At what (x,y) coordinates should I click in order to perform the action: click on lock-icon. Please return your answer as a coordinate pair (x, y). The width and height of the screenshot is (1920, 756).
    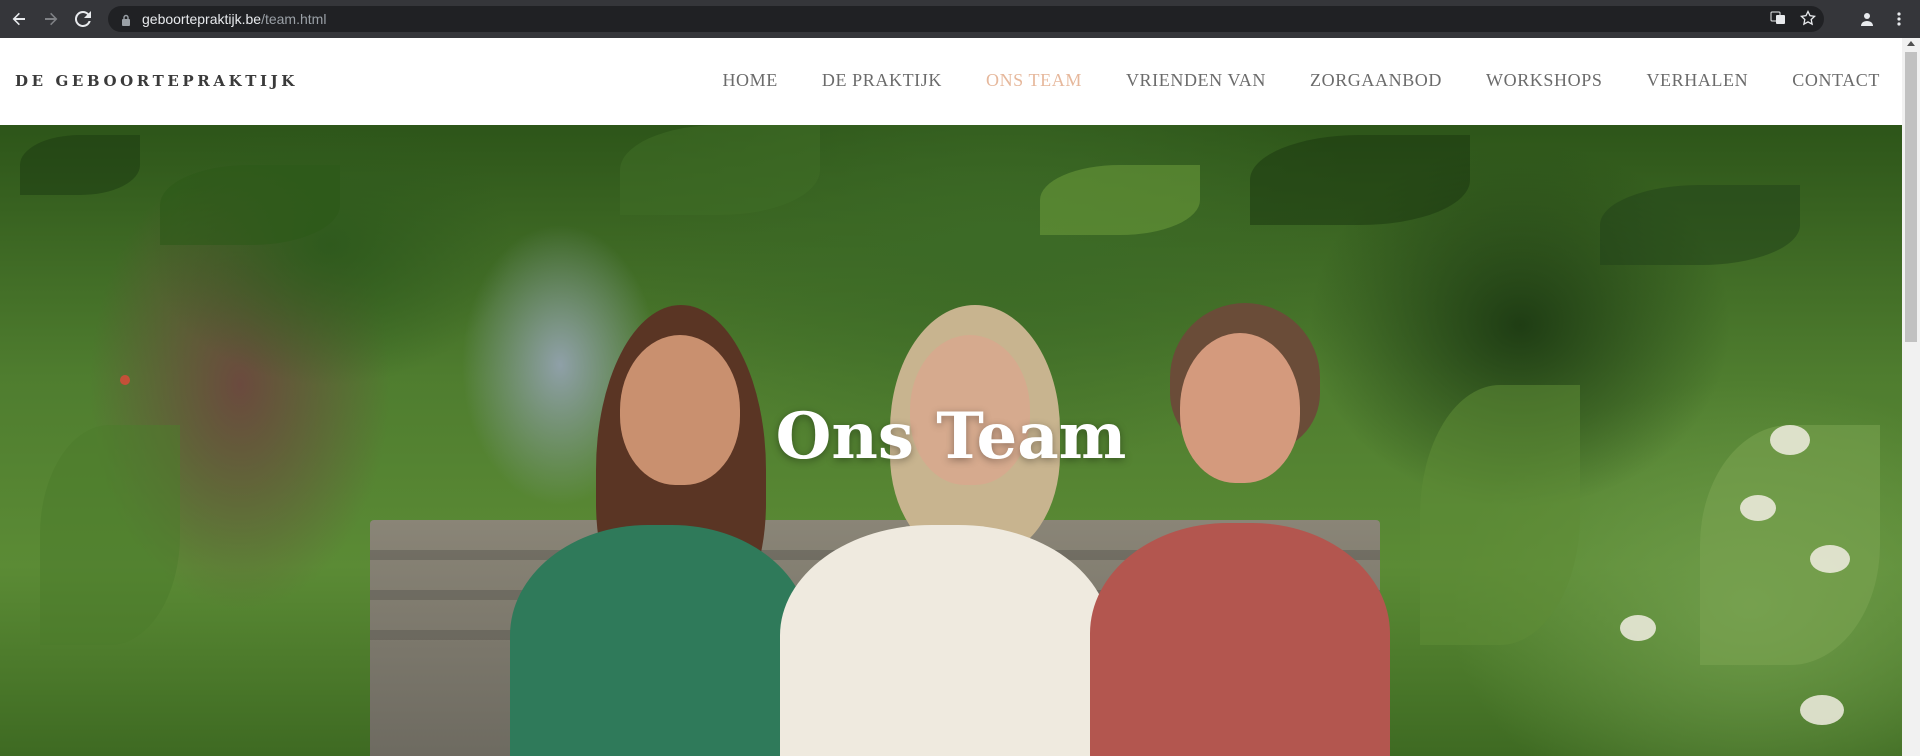
    Looking at the image, I should click on (126, 19).